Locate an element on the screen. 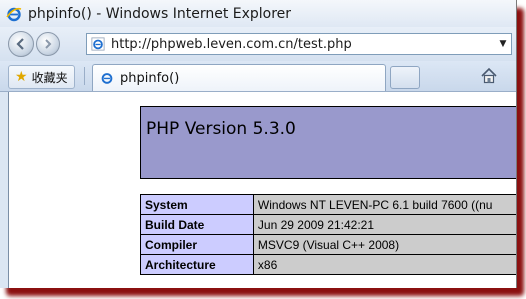  row-key: Architecture is located at coordinates (197, 264).